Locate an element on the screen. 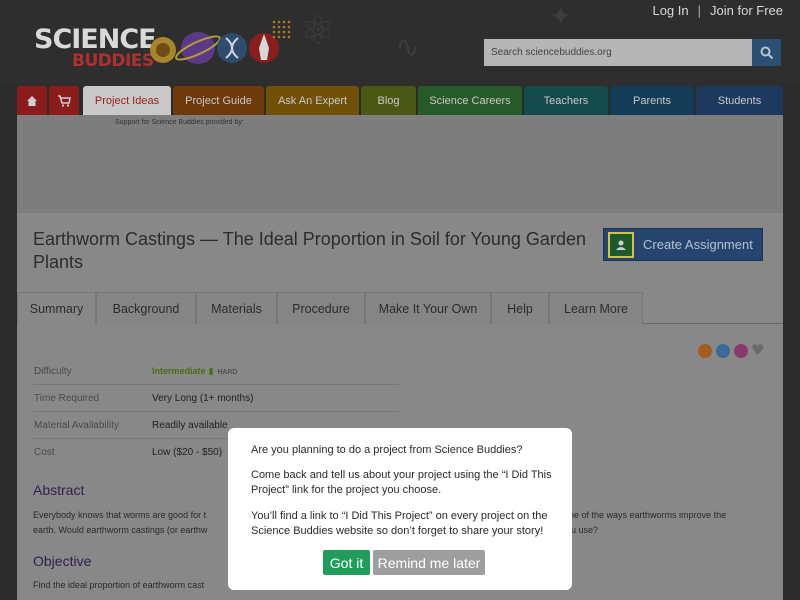  tab-label: Make It Your Own is located at coordinates (428, 308).